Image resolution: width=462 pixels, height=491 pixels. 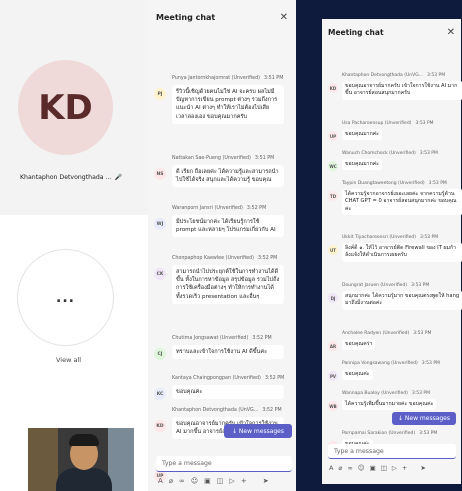 What do you see at coordinates (207, 208) in the screenshot?
I see `sender-name: Waranporn Jansri (Unverified)` at bounding box center [207, 208].